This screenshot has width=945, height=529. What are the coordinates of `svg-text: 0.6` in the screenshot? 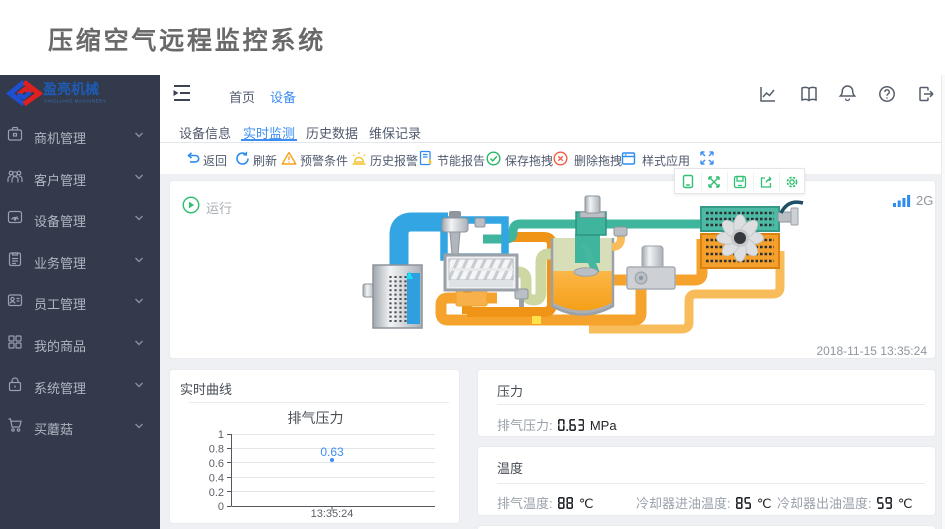 It's located at (216, 464).